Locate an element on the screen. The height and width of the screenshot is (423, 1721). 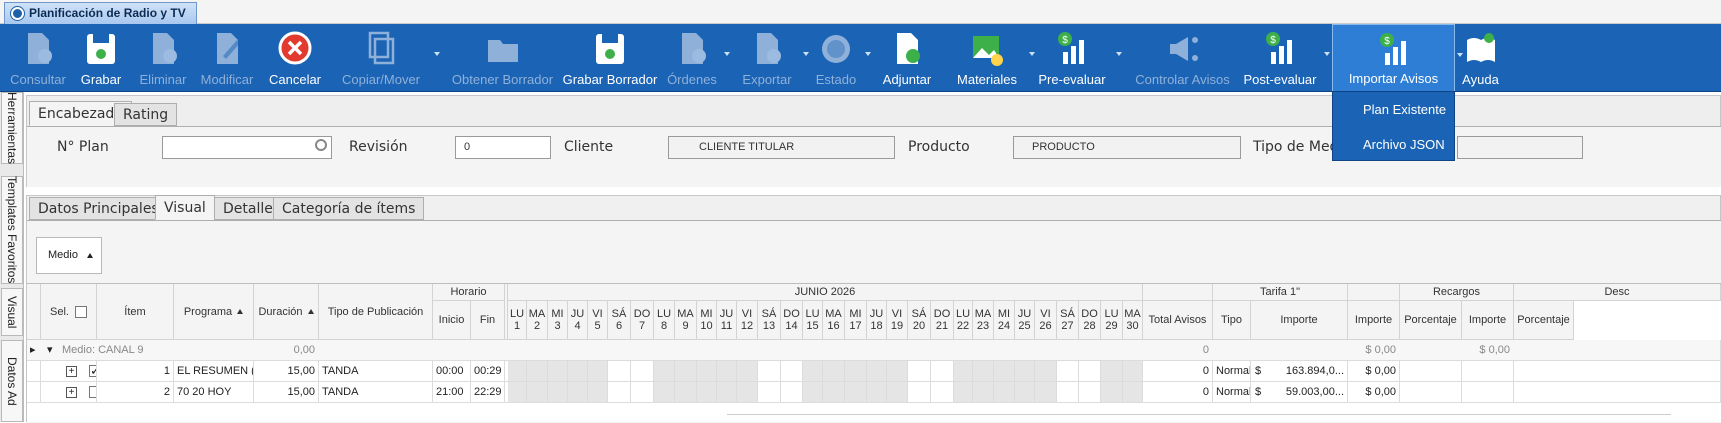
day-header: JU 4 is located at coordinates (578, 320).